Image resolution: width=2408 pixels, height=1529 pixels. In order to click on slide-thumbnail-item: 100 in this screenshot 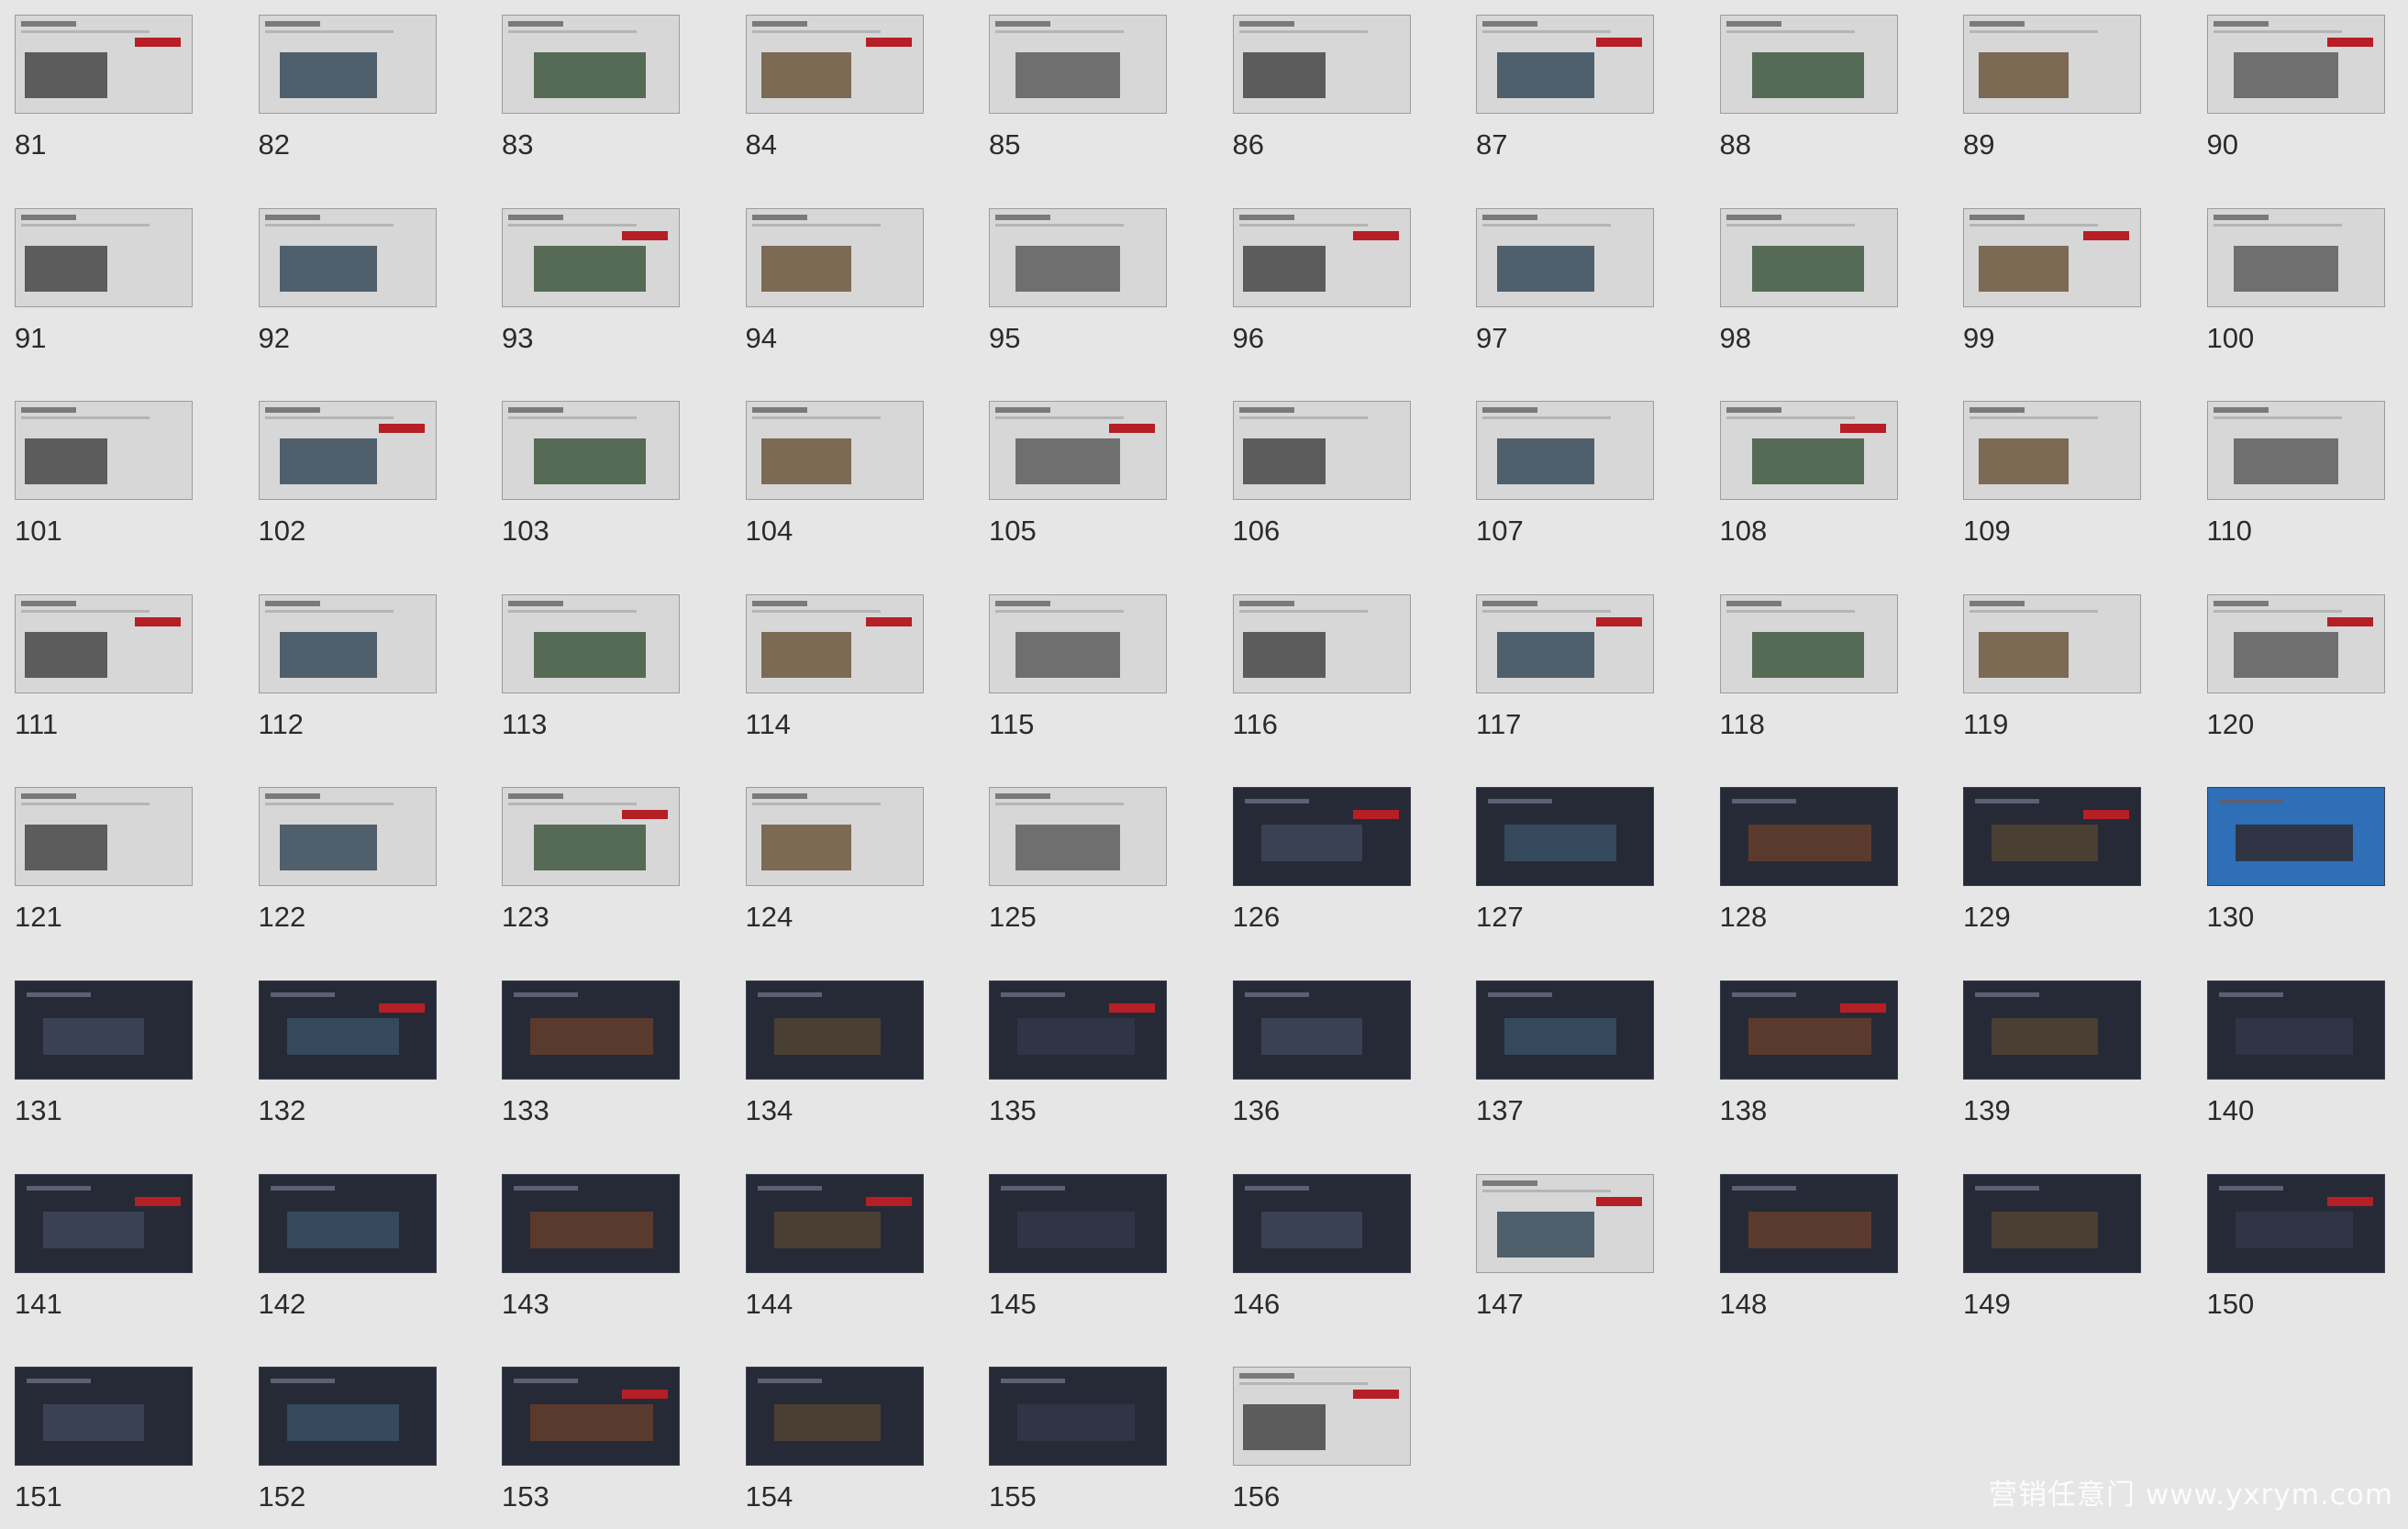, I will do `click(2296, 285)`.